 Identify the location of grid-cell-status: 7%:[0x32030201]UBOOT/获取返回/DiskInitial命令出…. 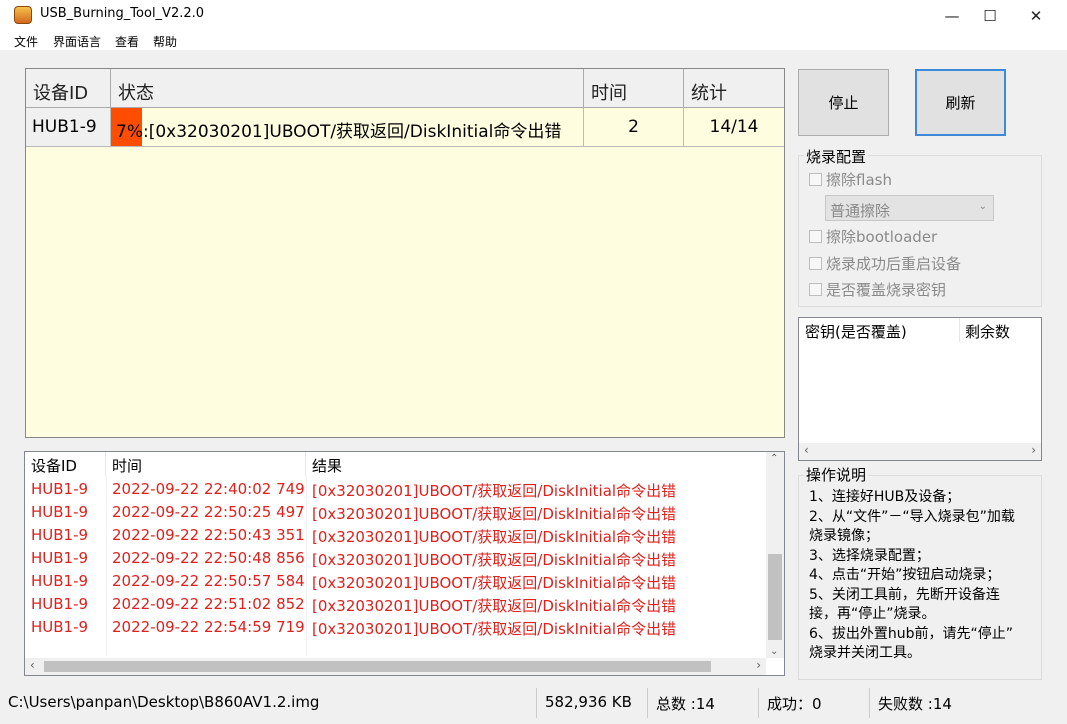
(347, 127).